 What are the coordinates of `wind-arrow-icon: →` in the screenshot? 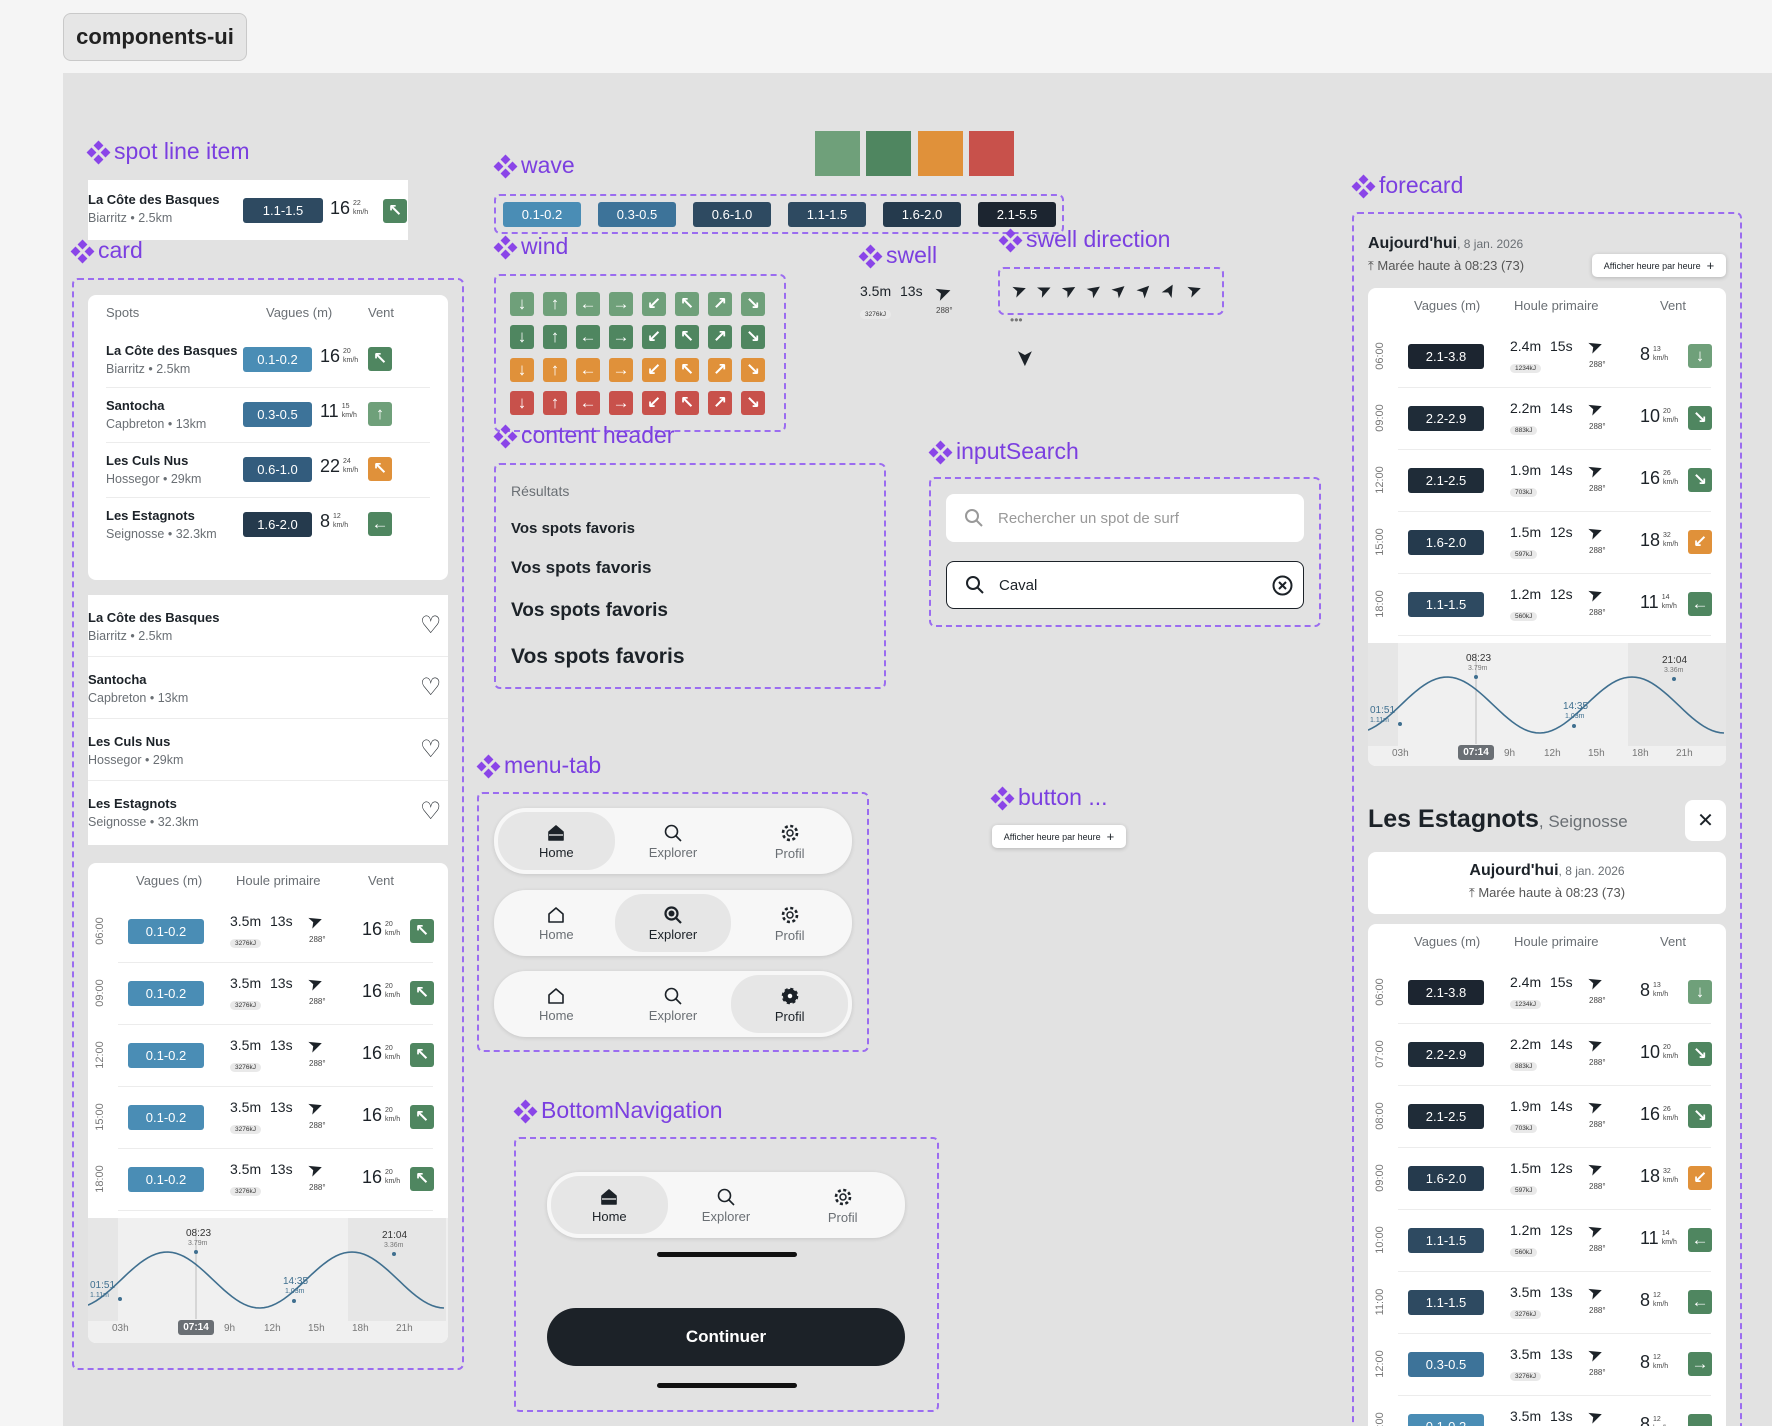 It's located at (621, 403).